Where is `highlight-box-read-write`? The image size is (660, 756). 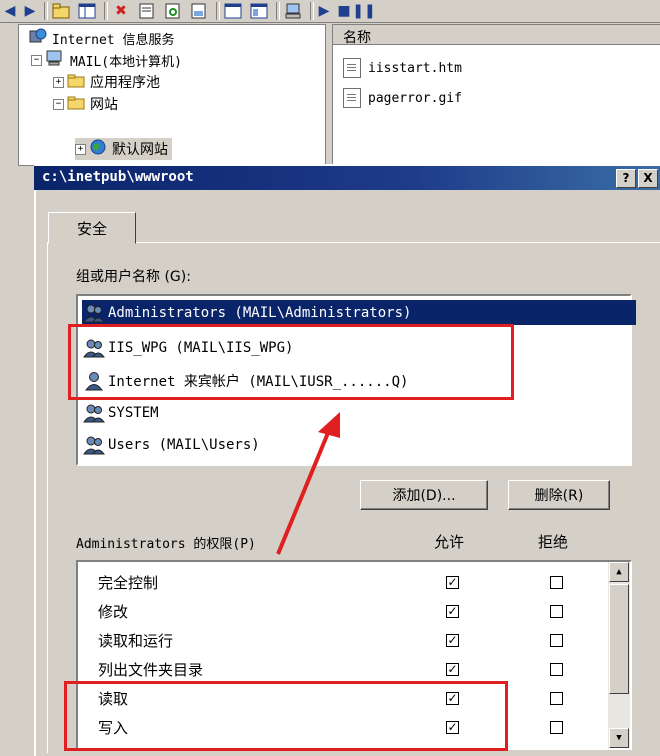
highlight-box-read-write is located at coordinates (286, 716).